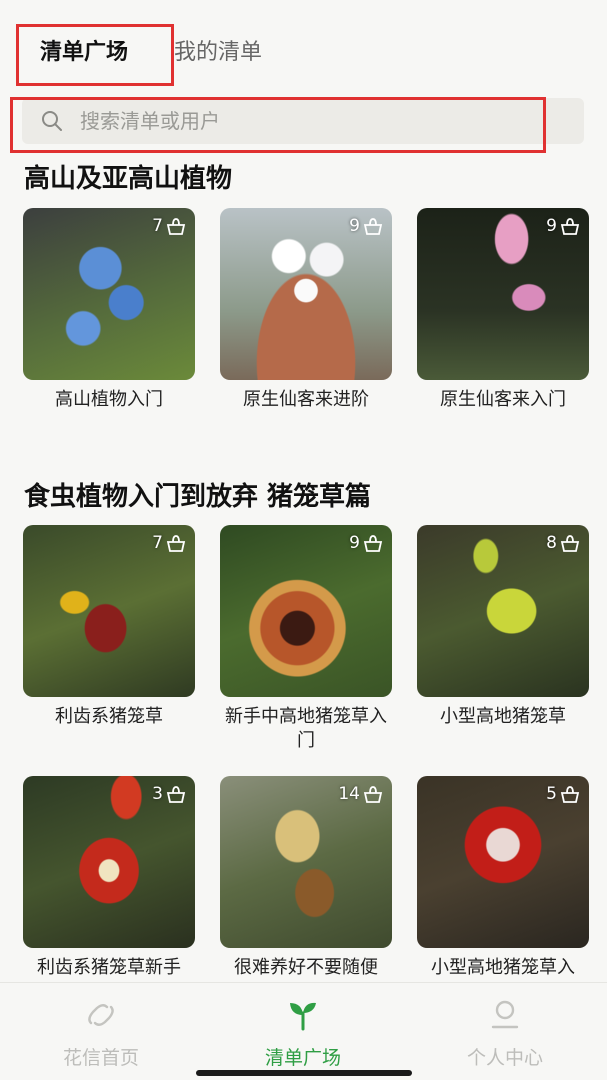 The width and height of the screenshot is (607, 1080). I want to click on section-title-alpine: 高山及亚高山植物, so click(128, 179).